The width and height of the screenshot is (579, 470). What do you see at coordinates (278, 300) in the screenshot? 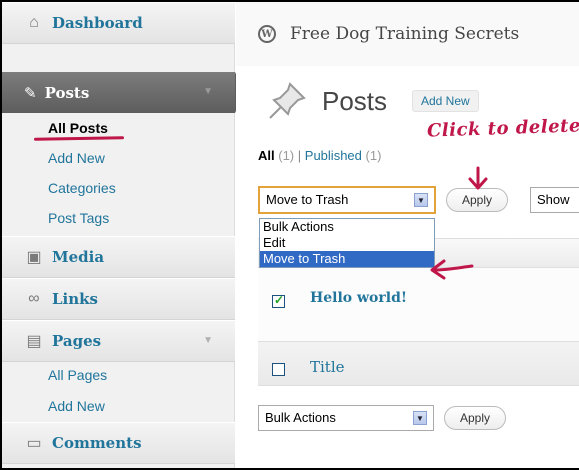
I see `row-checkbox` at bounding box center [278, 300].